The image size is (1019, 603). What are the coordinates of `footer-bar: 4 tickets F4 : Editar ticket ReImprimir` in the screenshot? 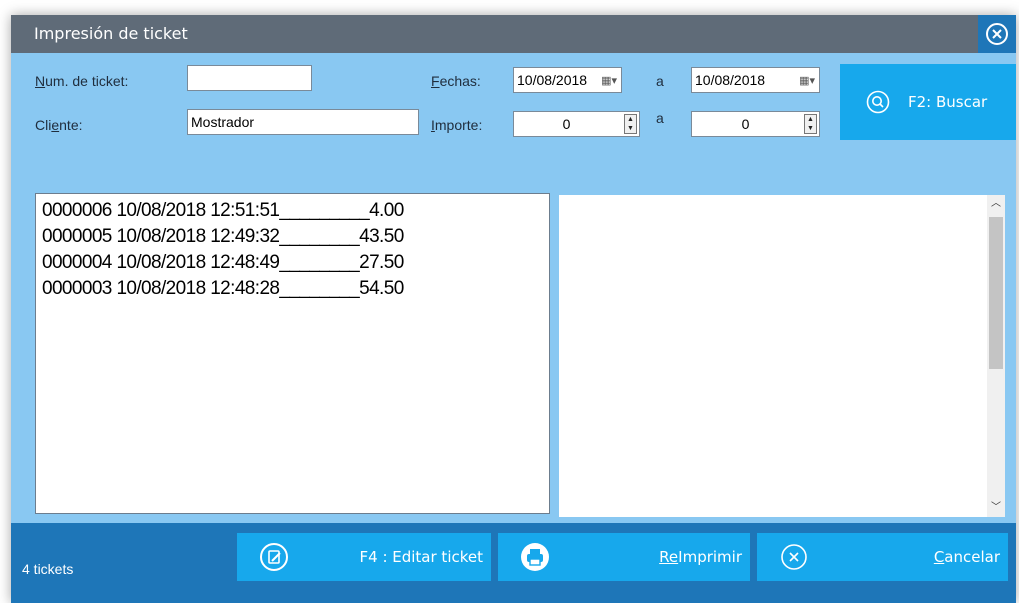 It's located at (513, 563).